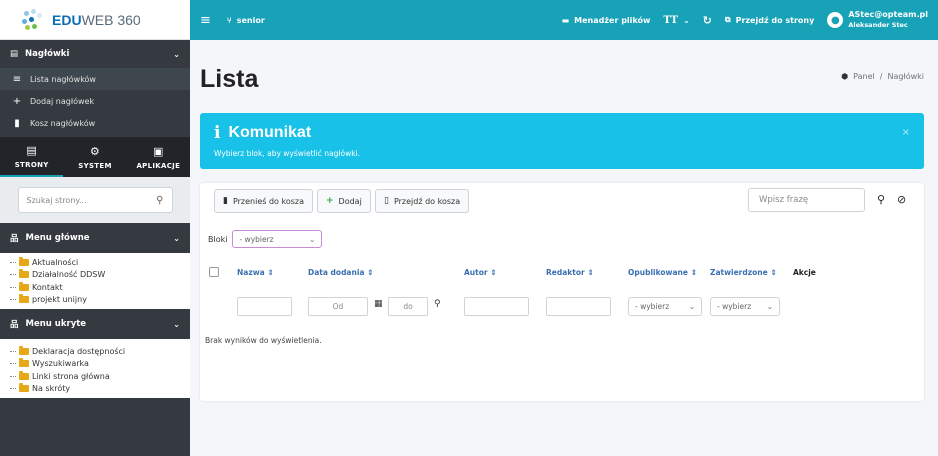  What do you see at coordinates (408, 306) in the screenshot?
I see `filter-date-to-input: do` at bounding box center [408, 306].